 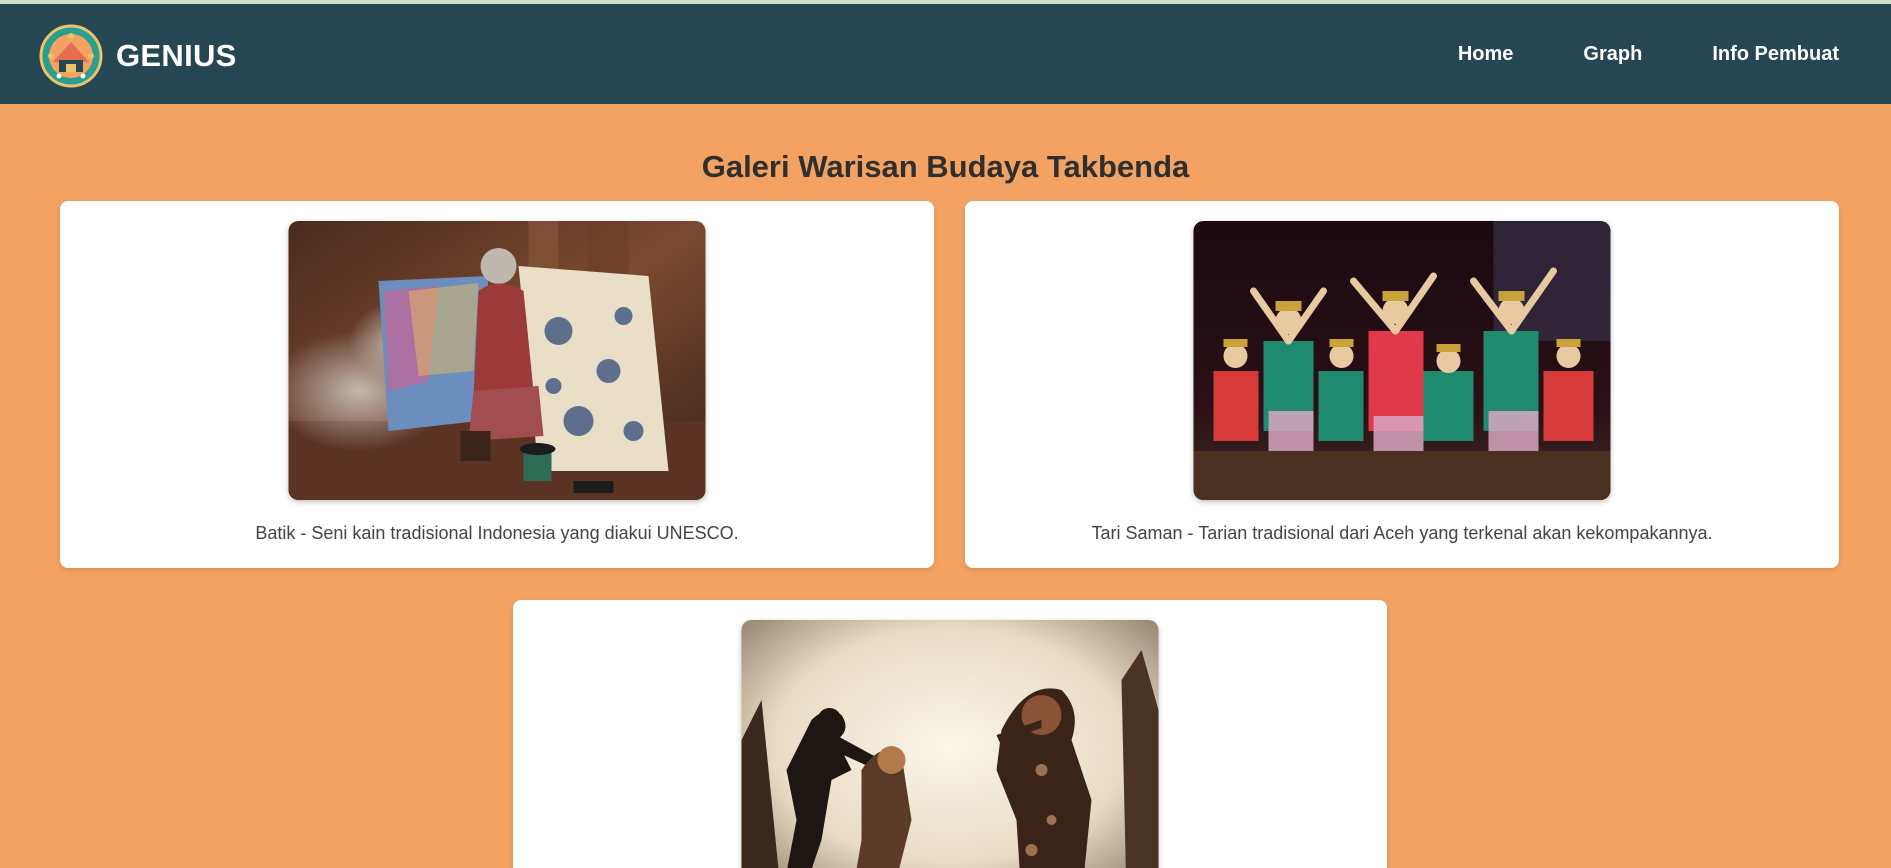 What do you see at coordinates (1486, 54) in the screenshot?
I see `nav-home-link: Home` at bounding box center [1486, 54].